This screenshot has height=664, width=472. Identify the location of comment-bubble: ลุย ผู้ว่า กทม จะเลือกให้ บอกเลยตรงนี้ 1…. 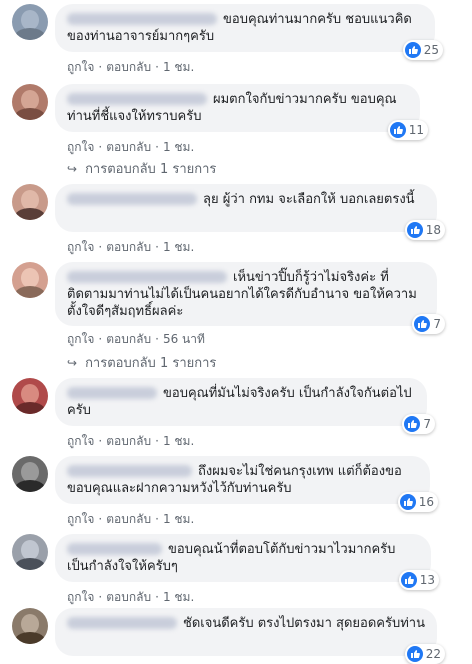
(250, 212).